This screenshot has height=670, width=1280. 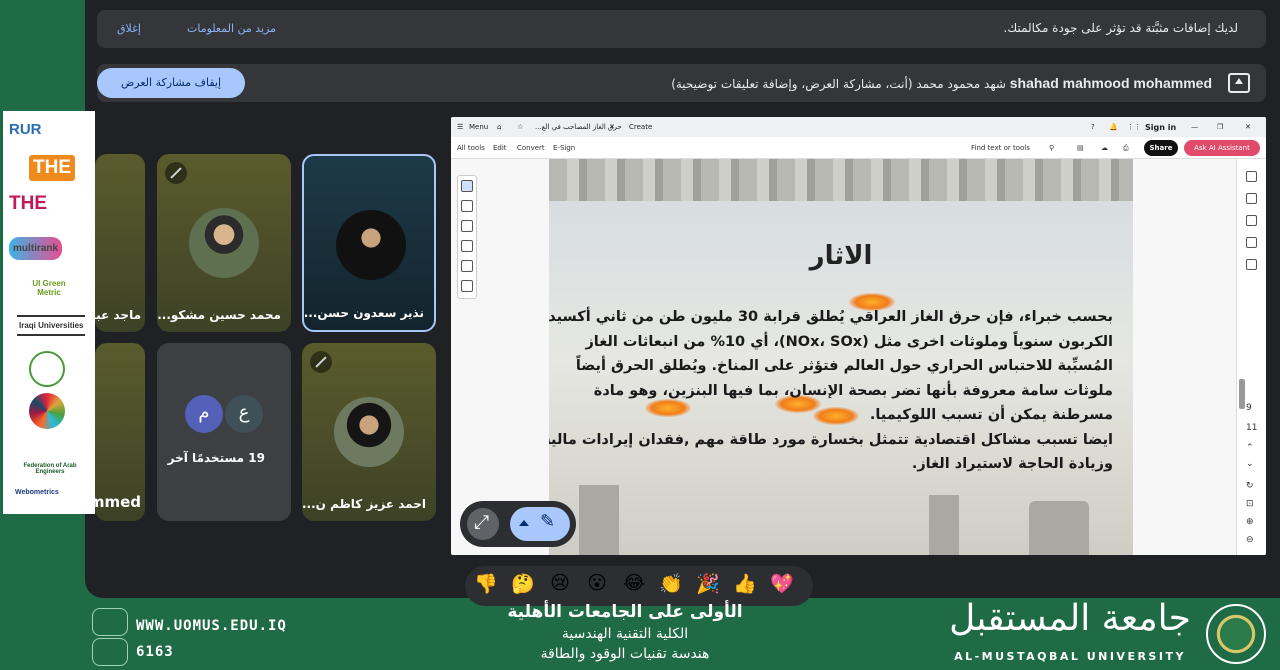 I want to click on pdf-right-rail: 9 11 ⌃ ⌄ ↻ ⊡ ⊕ ⊖, so click(x=1251, y=357).